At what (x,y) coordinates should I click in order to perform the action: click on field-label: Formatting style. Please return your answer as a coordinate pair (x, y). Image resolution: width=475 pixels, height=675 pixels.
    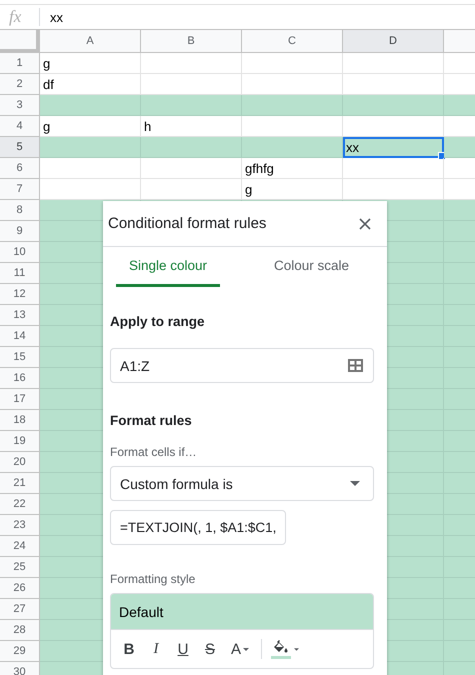
    Looking at the image, I should click on (153, 579).